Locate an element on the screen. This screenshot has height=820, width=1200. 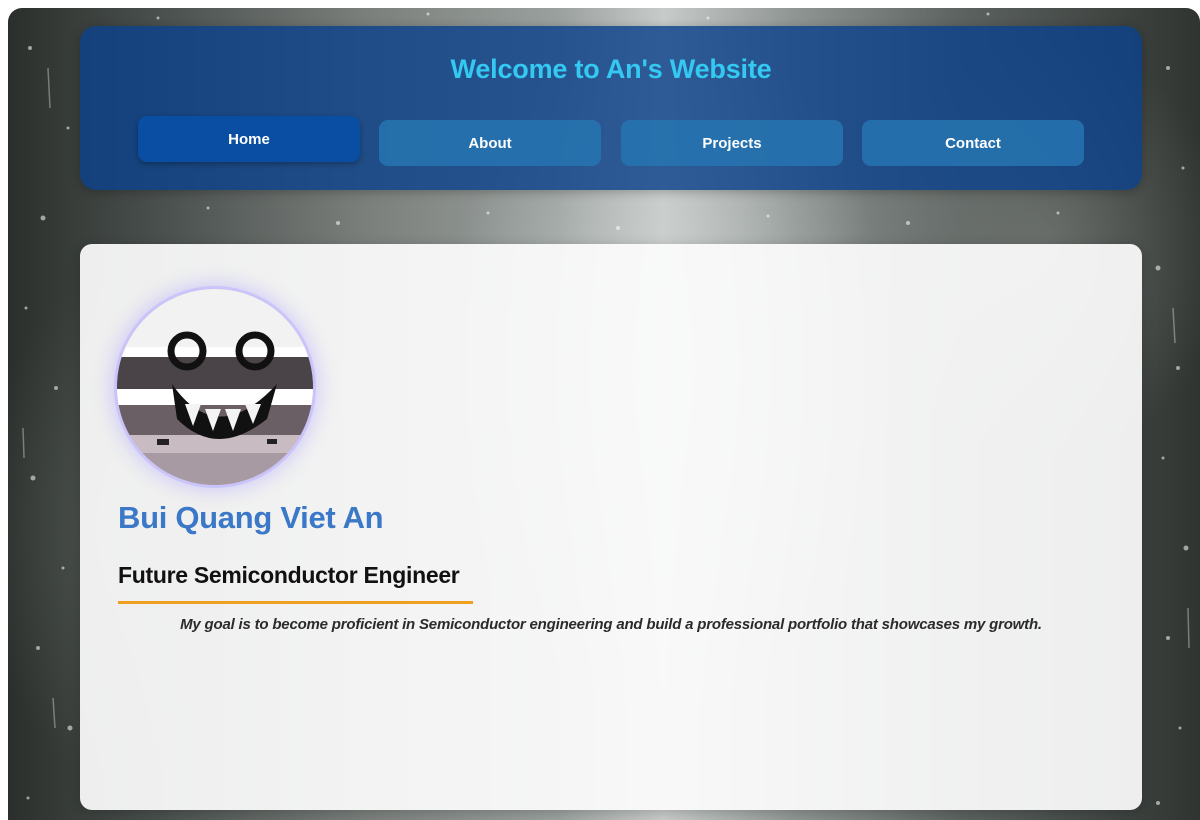
avatar is located at coordinates (215, 387).